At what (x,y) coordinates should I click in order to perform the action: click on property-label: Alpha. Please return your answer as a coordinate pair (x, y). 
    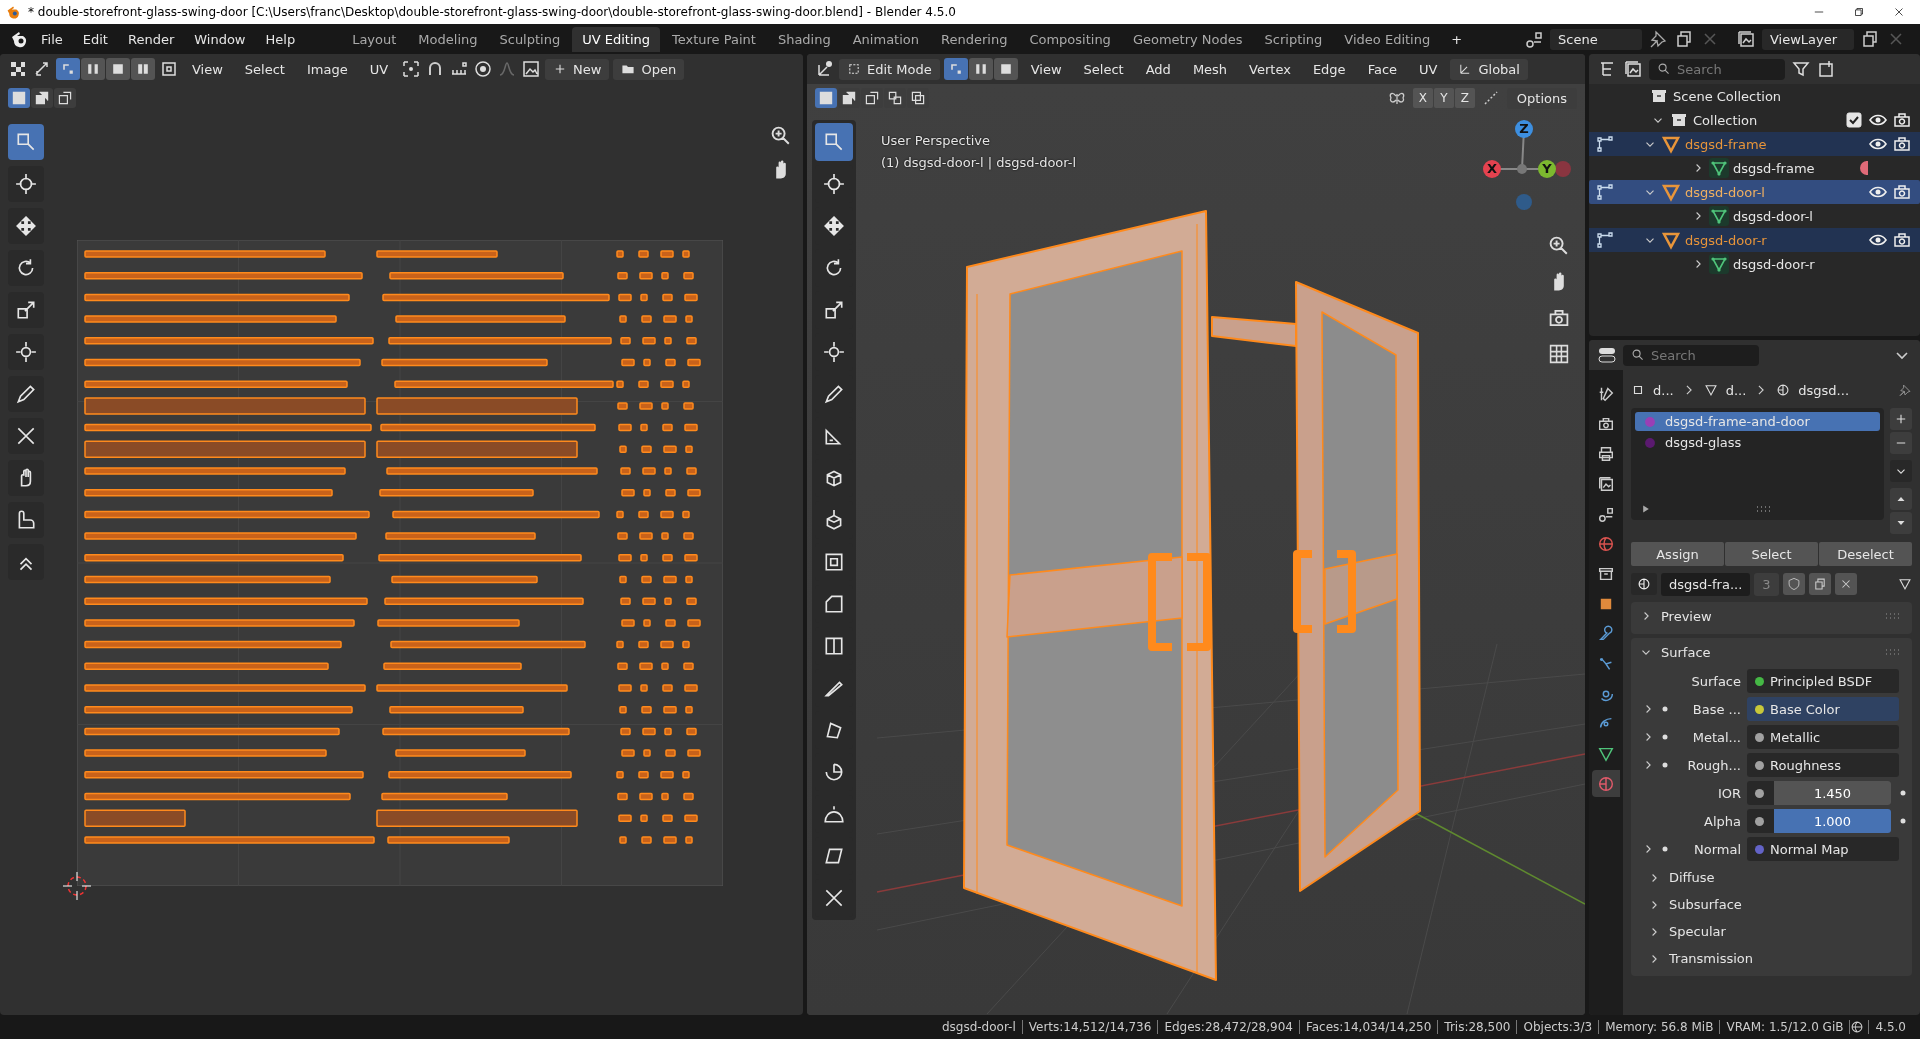
    Looking at the image, I should click on (1722, 821).